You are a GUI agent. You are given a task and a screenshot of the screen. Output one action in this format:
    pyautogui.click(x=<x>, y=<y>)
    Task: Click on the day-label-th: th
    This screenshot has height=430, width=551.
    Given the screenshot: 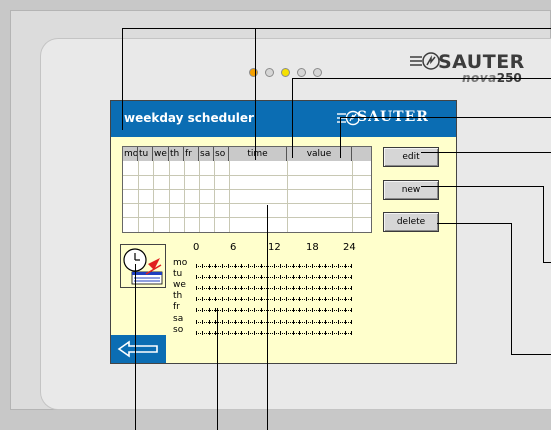 What is the action you would take?
    pyautogui.click(x=178, y=296)
    